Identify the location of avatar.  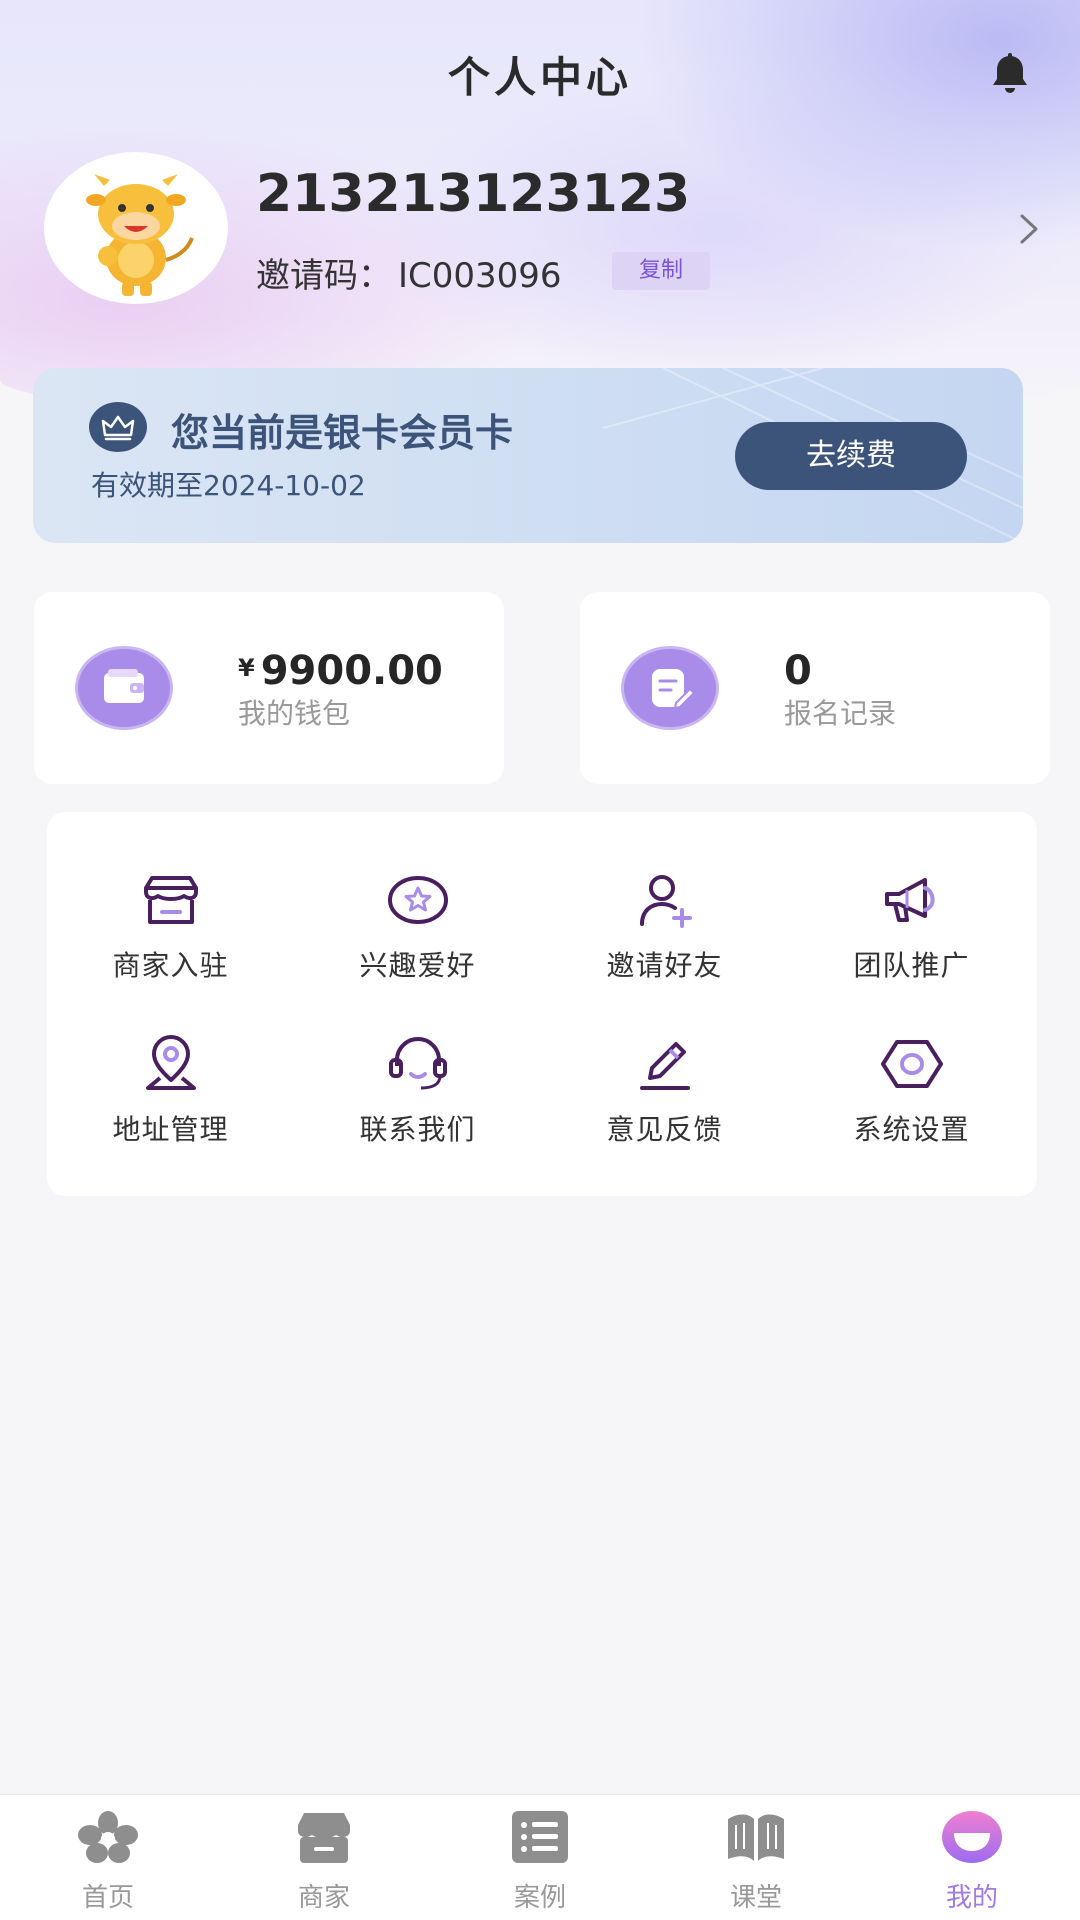
(136, 228).